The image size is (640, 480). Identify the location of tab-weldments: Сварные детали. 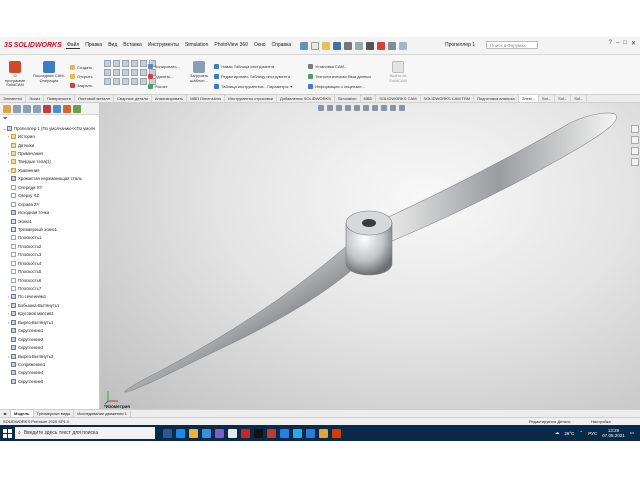
(133, 98).